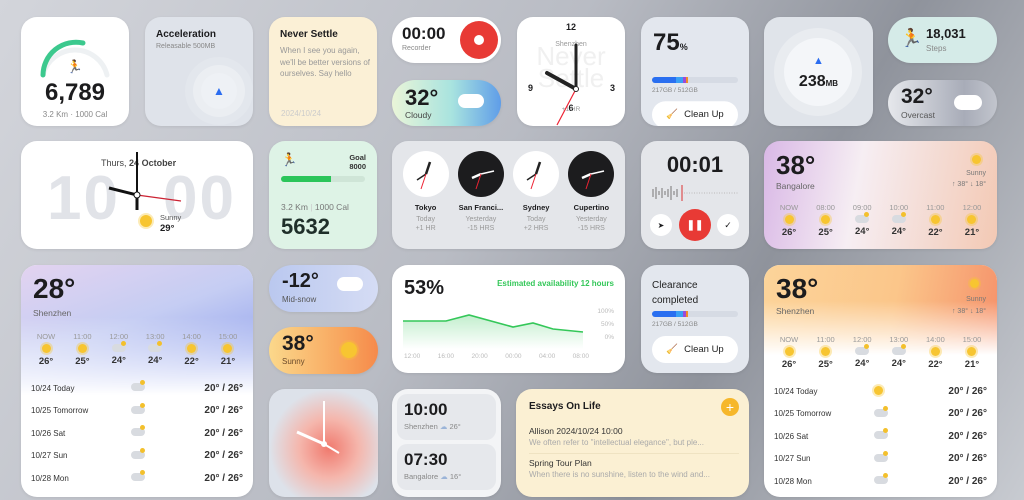 This screenshot has height=500, width=1024. I want to click on time-list-item: 10:00 Shenzhen ☁ 26°, so click(446, 417).